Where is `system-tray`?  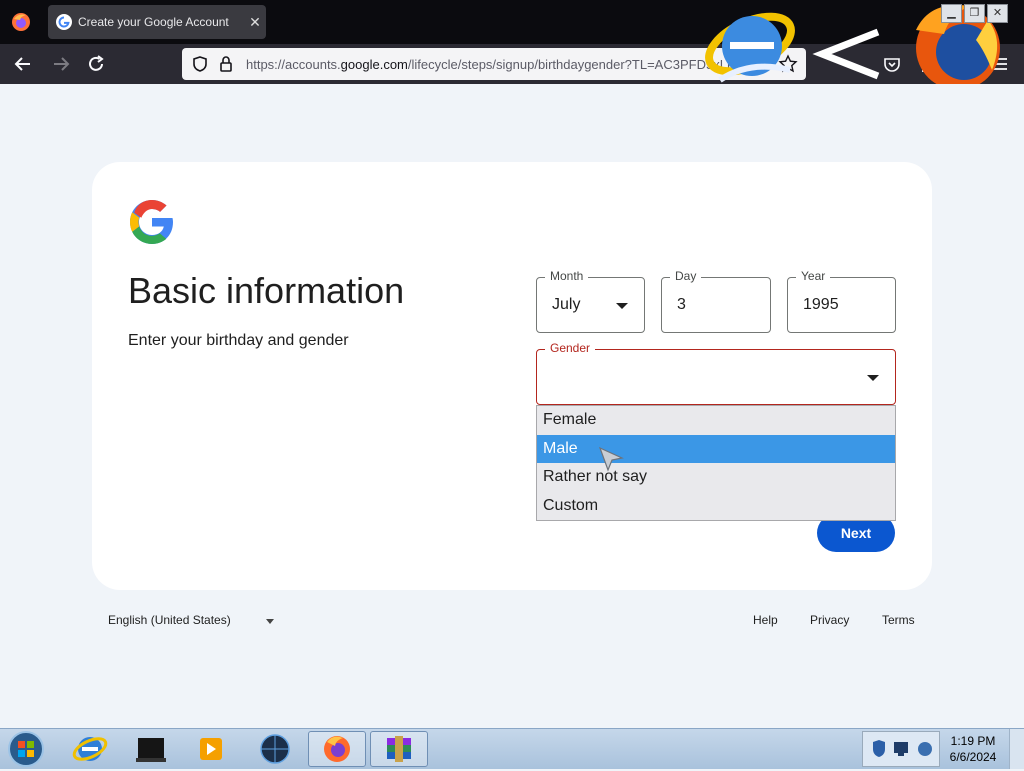 system-tray is located at coordinates (901, 749).